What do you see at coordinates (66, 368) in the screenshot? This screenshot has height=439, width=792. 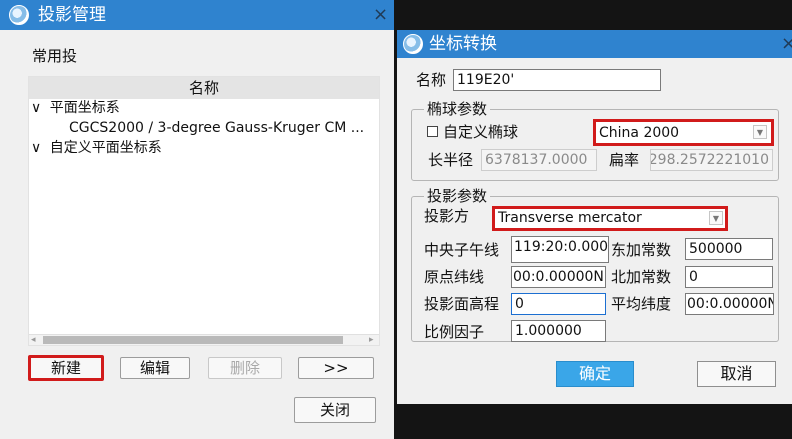 I see `new-button: 新建` at bounding box center [66, 368].